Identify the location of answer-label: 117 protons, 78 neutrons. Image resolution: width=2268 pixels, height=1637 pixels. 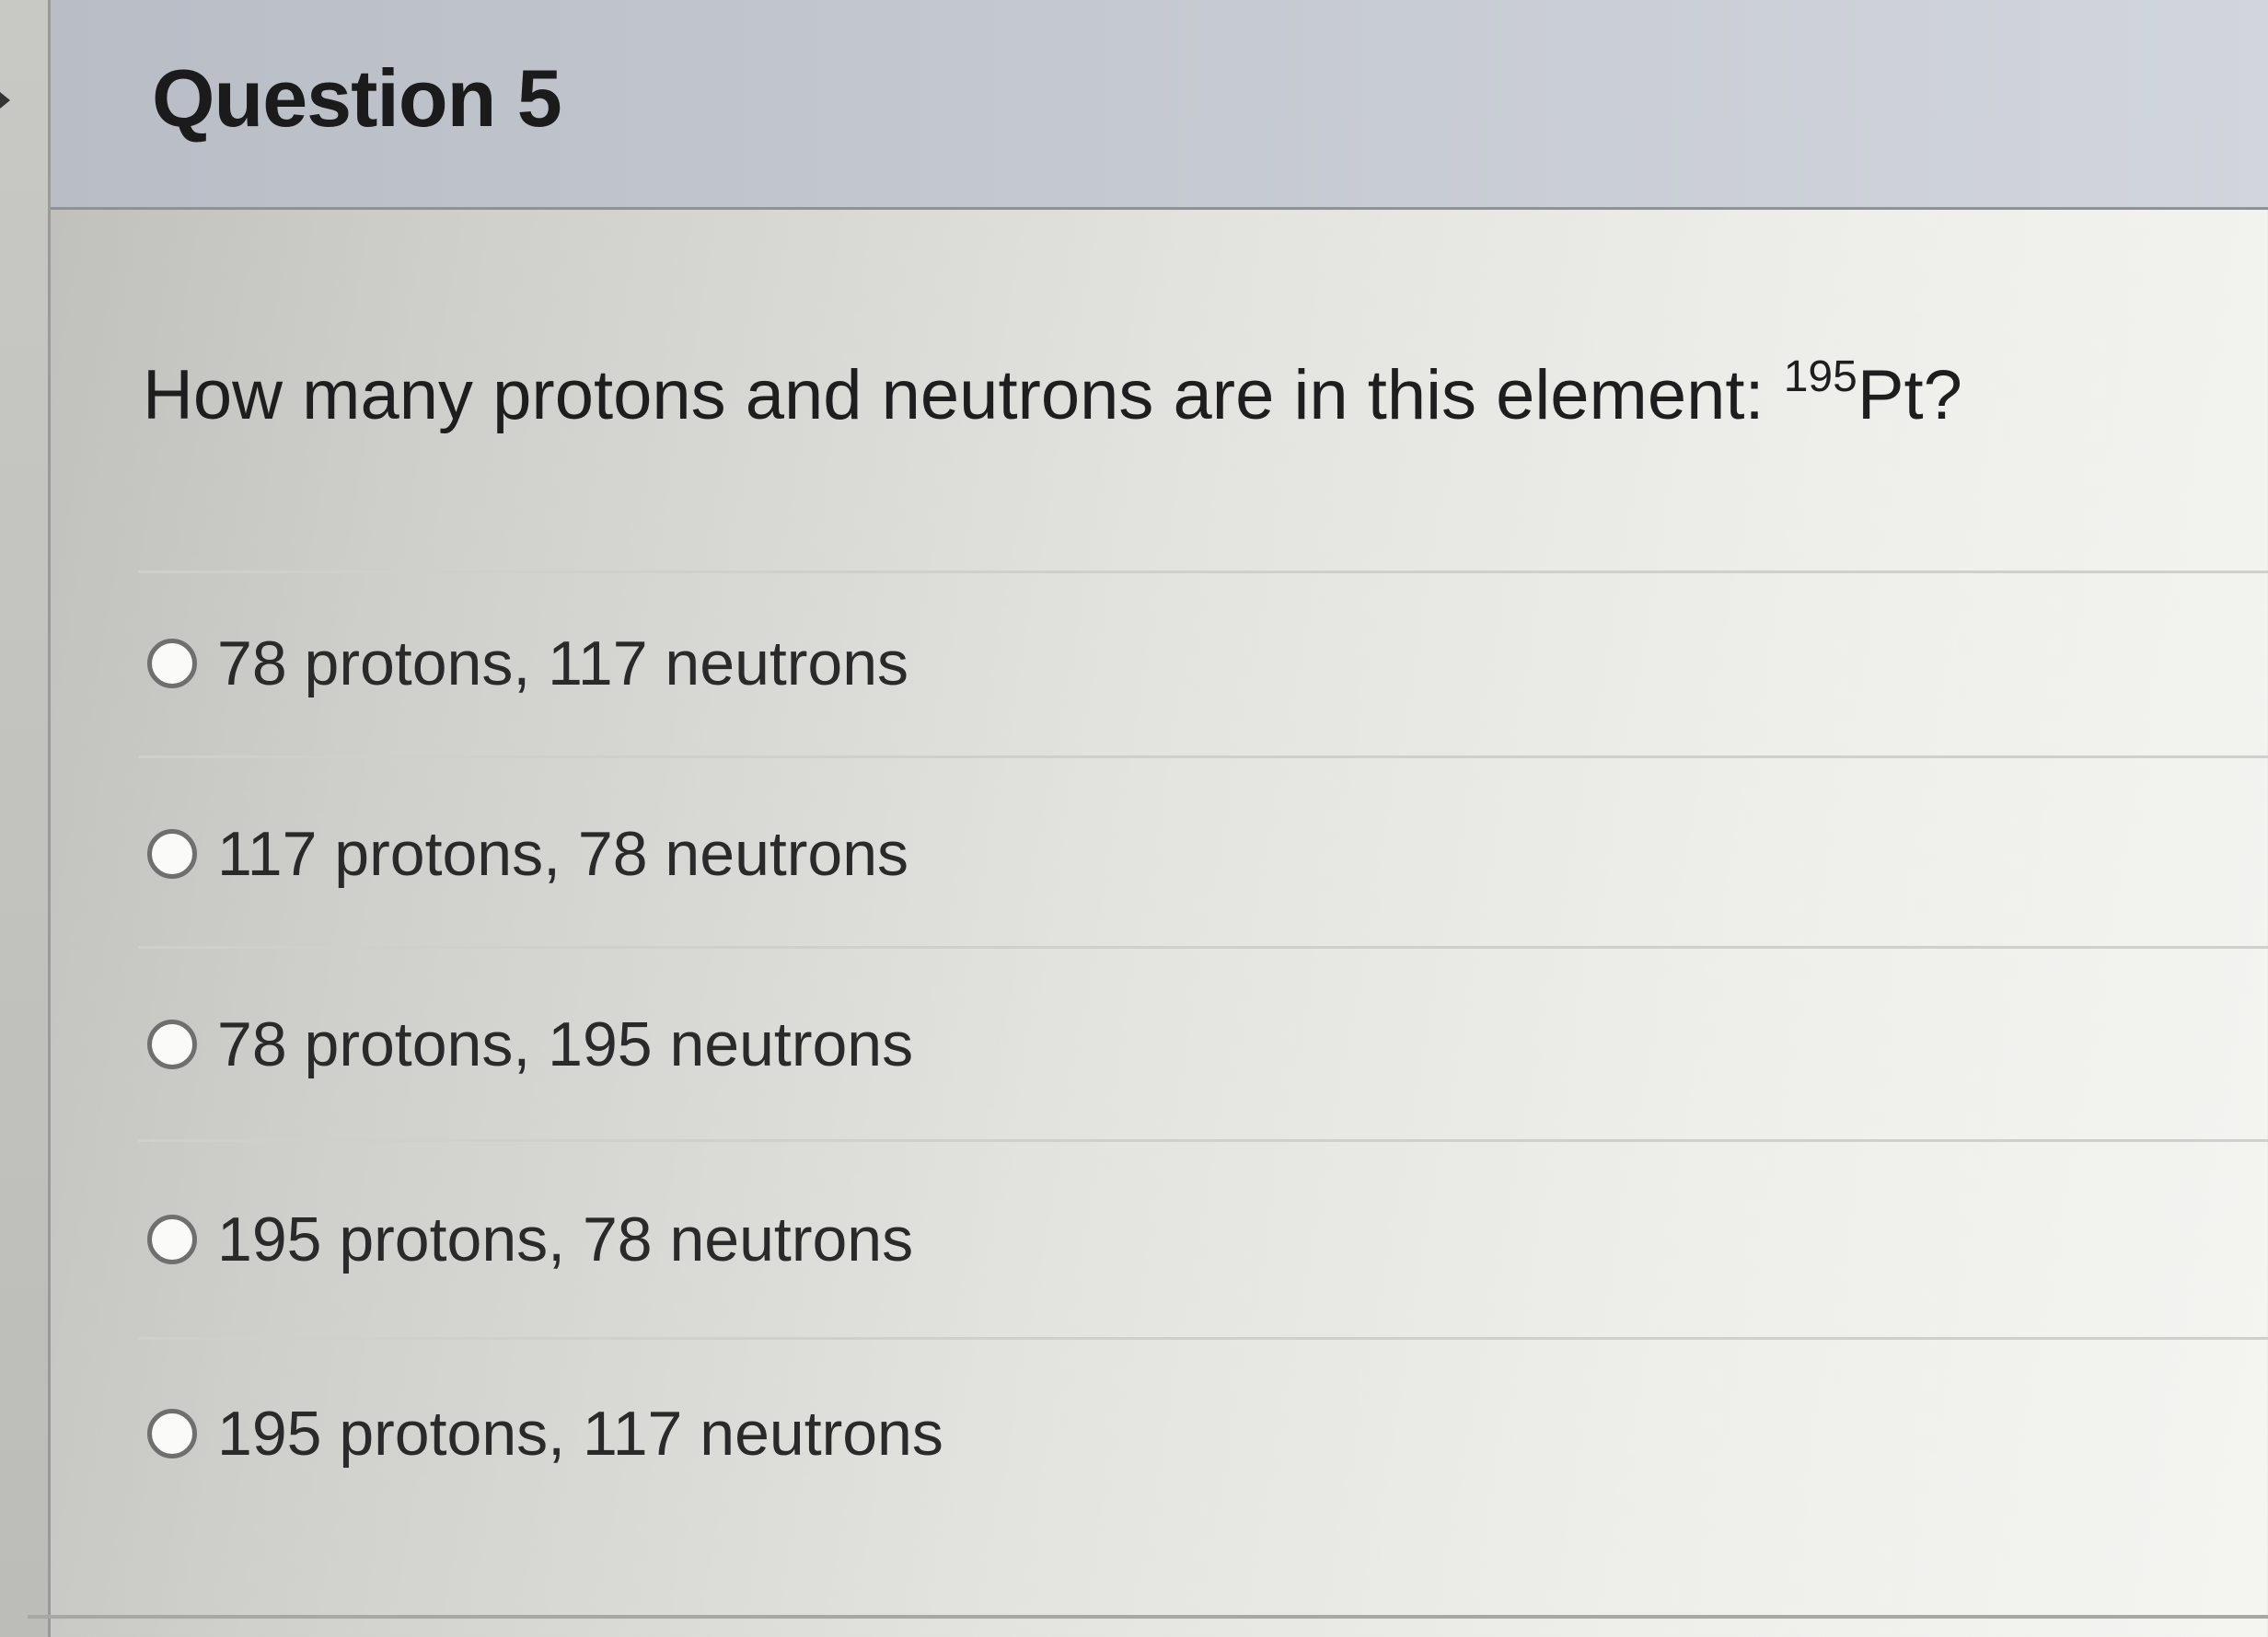
(563, 854).